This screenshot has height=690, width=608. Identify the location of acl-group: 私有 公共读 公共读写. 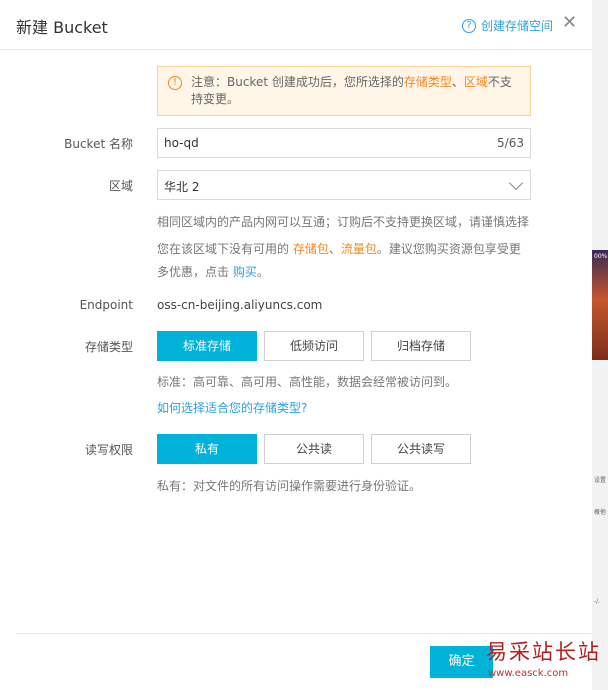
(317, 449).